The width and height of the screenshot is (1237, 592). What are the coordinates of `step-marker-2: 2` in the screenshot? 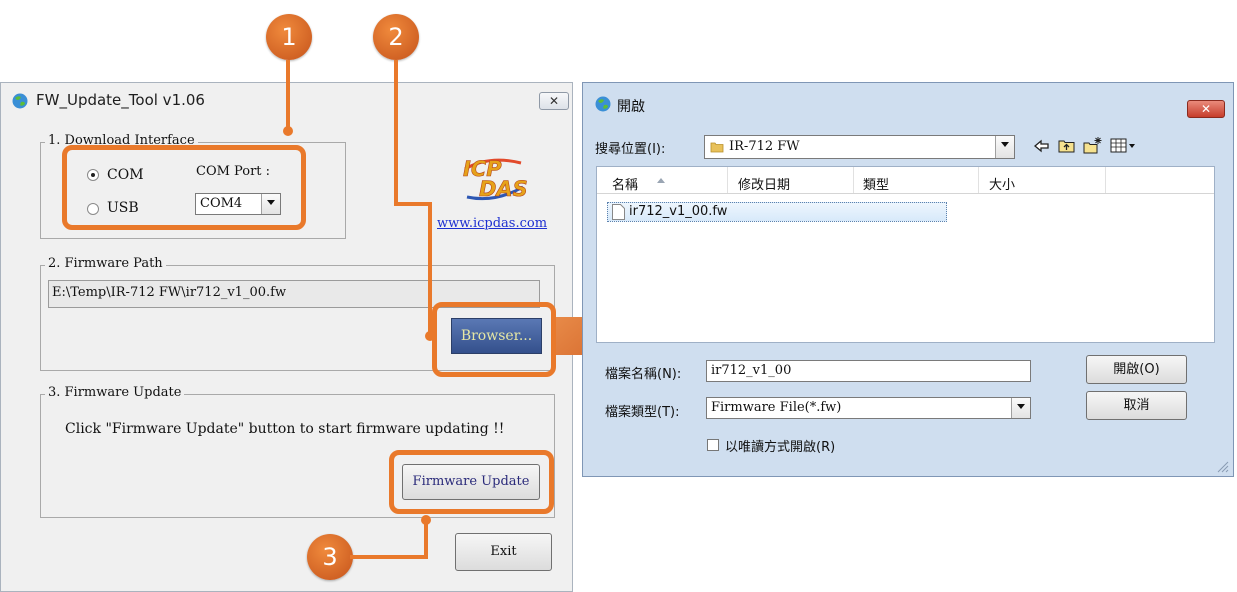 It's located at (396, 37).